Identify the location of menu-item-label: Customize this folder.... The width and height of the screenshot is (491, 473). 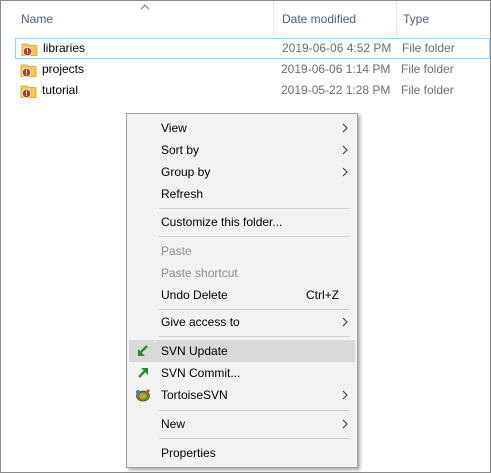
(222, 222).